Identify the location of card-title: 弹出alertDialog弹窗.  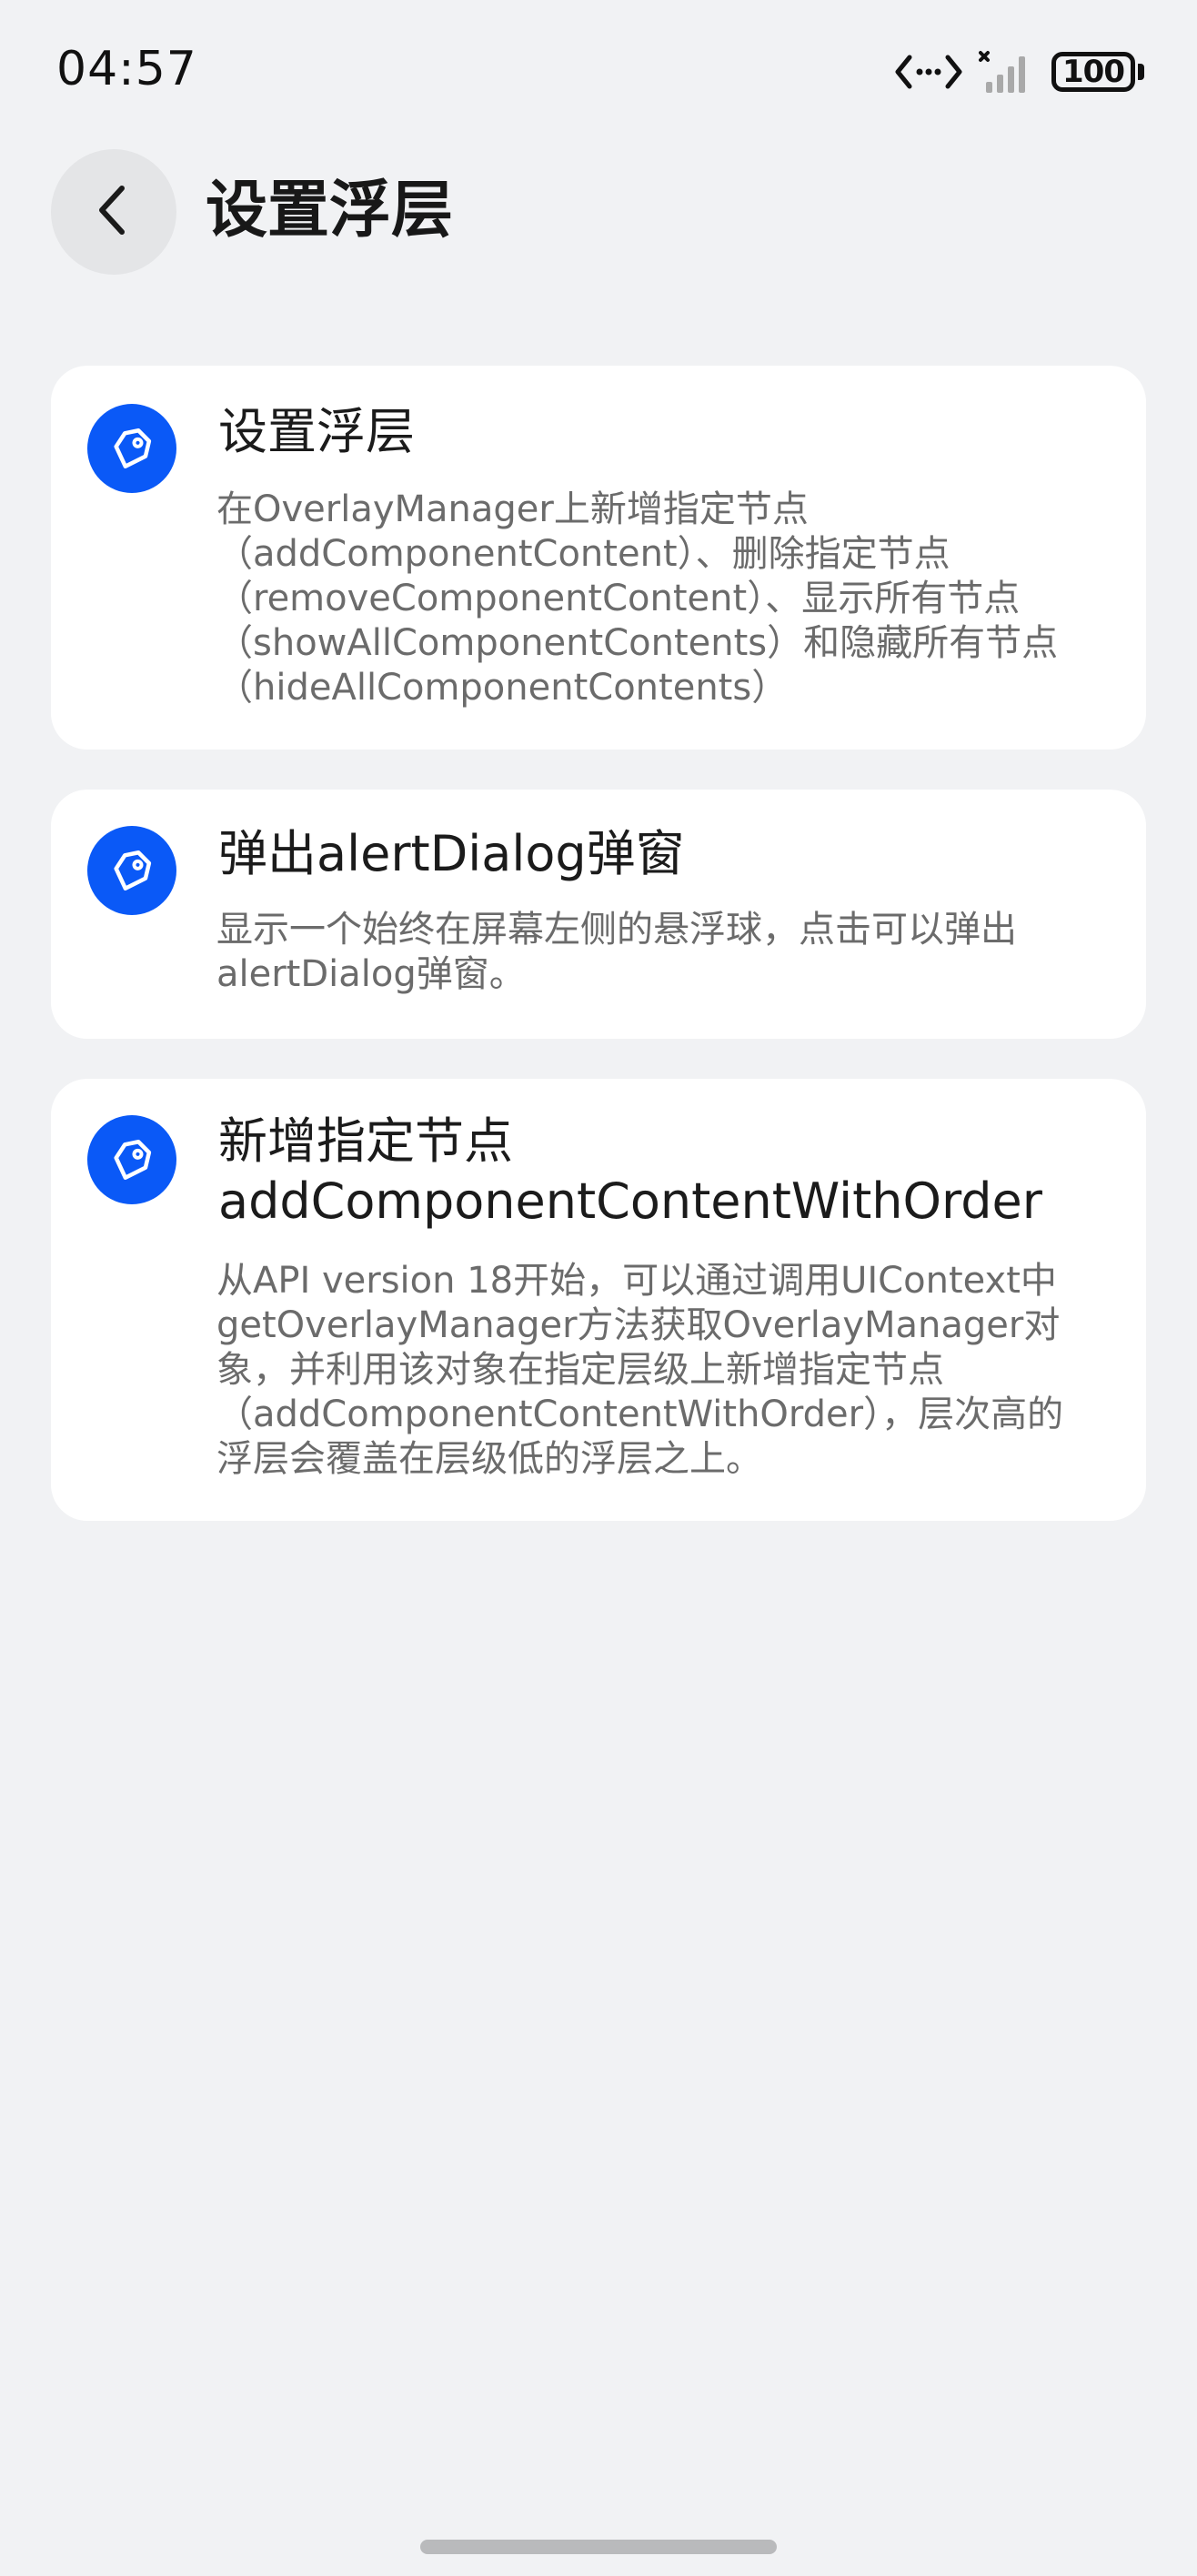
(451, 853).